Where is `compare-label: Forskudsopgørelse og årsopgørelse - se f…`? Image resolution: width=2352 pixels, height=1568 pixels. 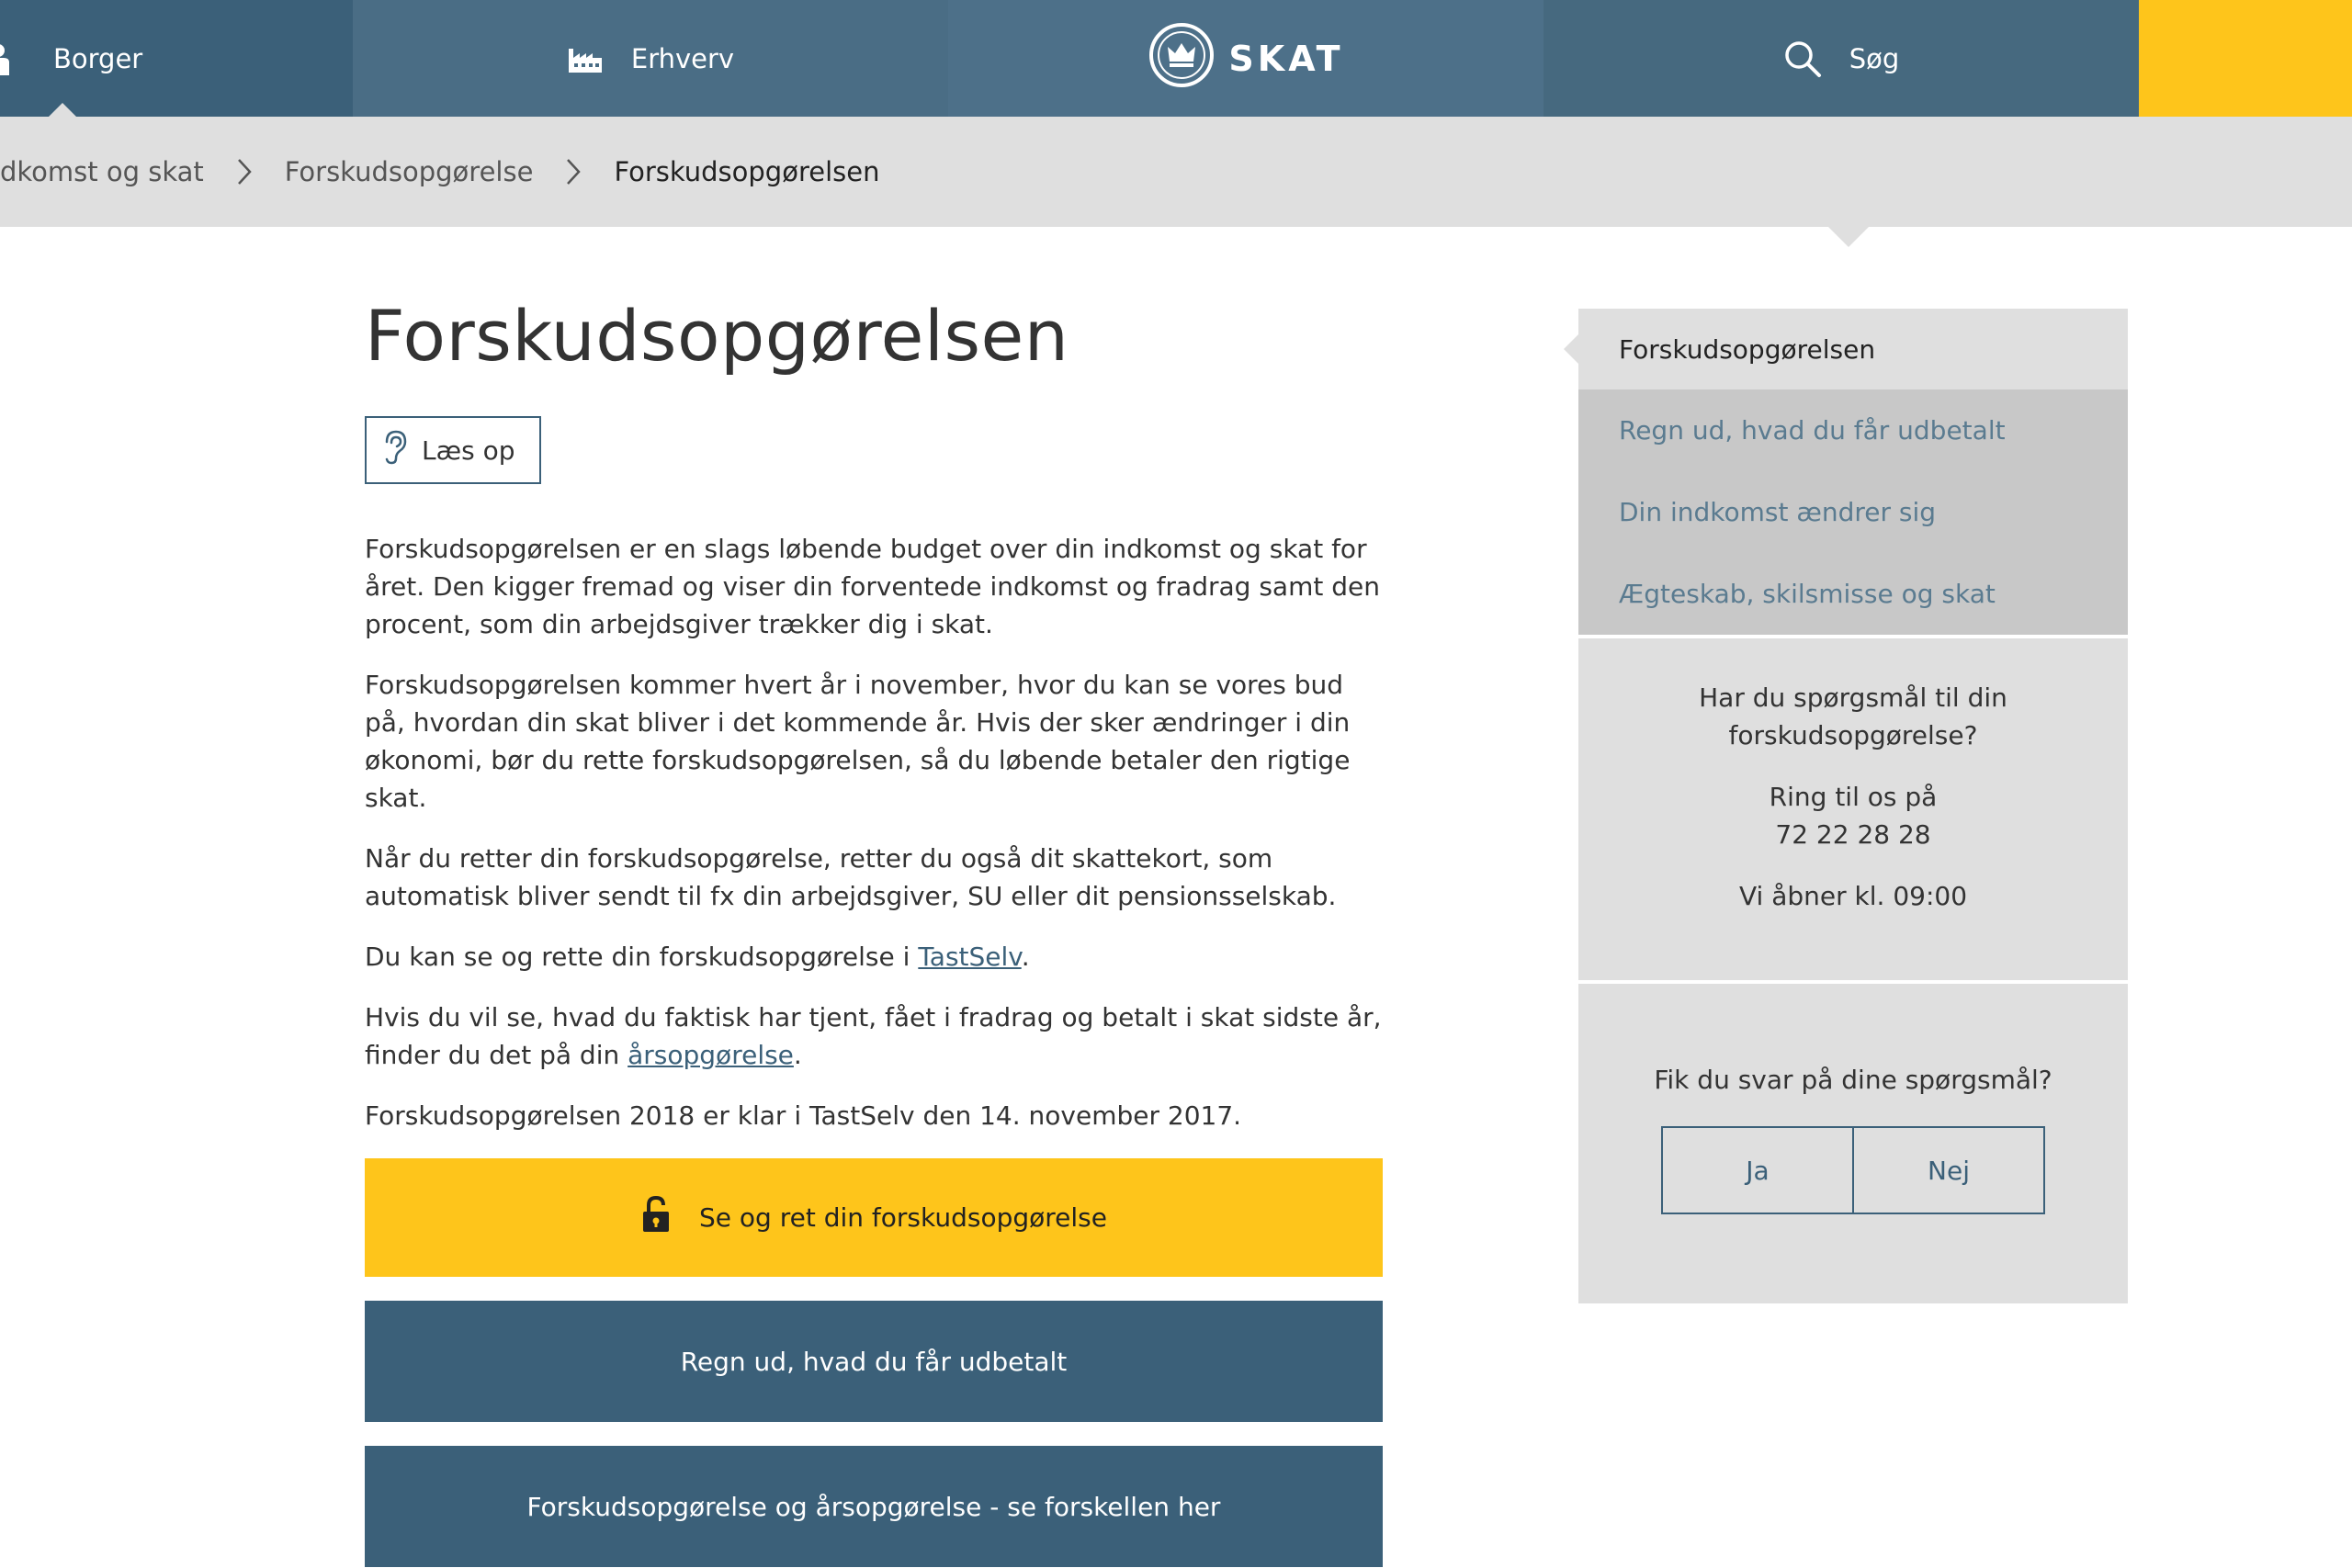 compare-label: Forskudsopgørelse og årsopgørelse - se f… is located at coordinates (873, 1506).